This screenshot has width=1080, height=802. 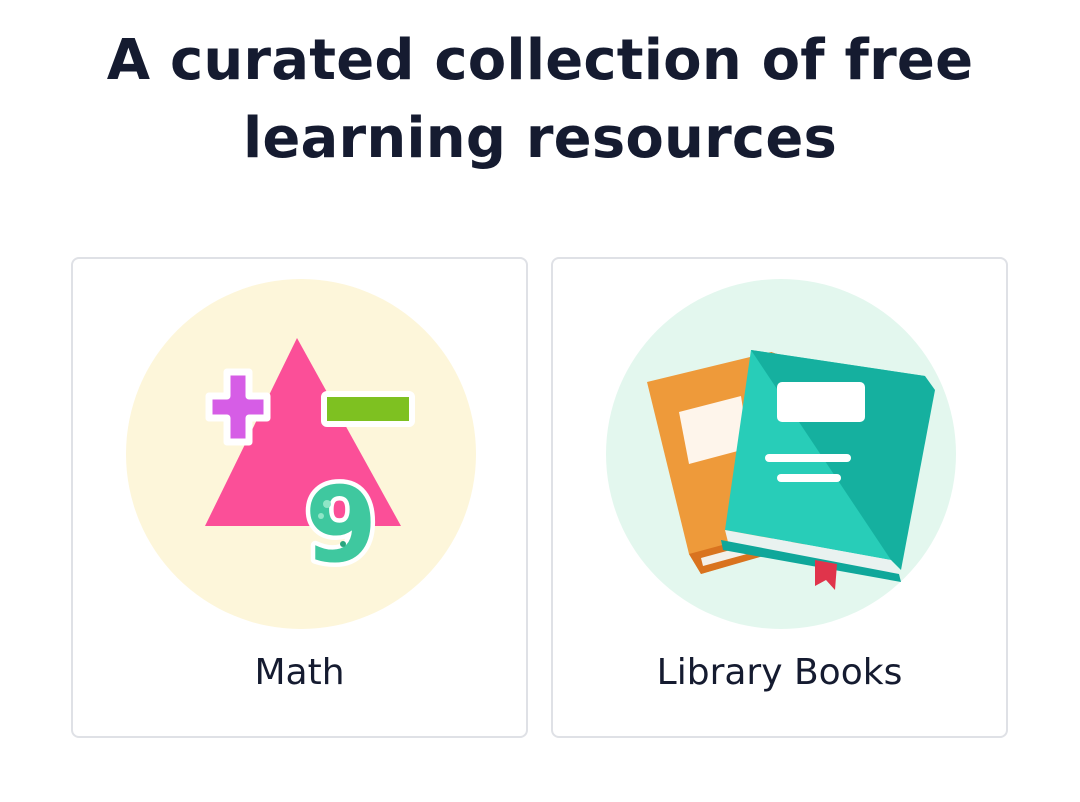 I want to click on math-symbols-icon: 9, so click(x=301, y=454).